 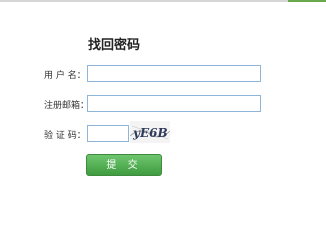 I want to click on username-input, so click(x=174, y=73).